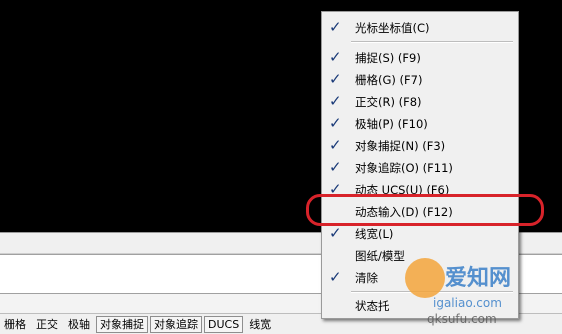 The height and width of the screenshot is (334, 562). What do you see at coordinates (425, 278) in the screenshot?
I see `watermark-logo` at bounding box center [425, 278].